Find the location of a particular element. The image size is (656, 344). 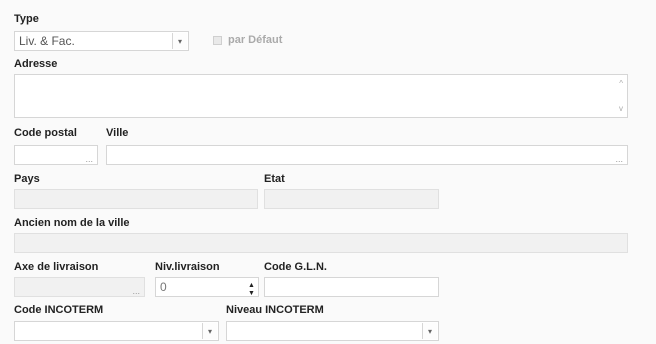

code-postal-label: Code postal is located at coordinates (45, 133).